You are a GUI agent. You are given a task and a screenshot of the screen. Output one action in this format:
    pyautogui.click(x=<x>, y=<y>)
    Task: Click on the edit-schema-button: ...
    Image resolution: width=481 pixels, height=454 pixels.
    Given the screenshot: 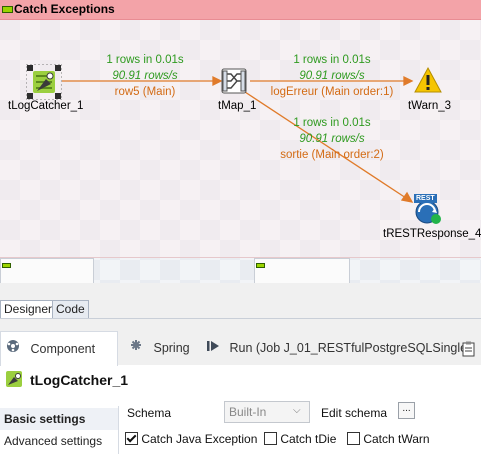 What is the action you would take?
    pyautogui.click(x=406, y=410)
    